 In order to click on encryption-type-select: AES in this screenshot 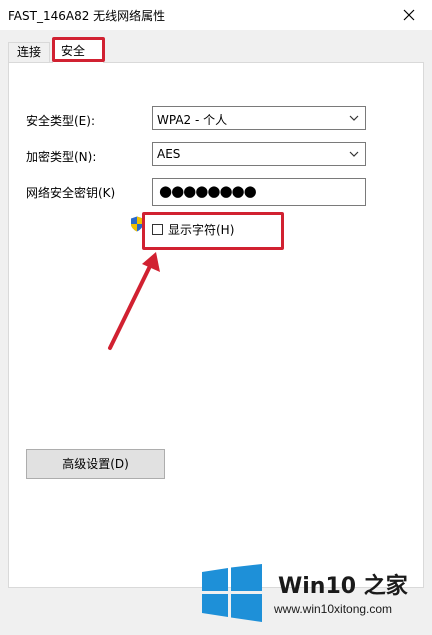, I will do `click(259, 154)`.